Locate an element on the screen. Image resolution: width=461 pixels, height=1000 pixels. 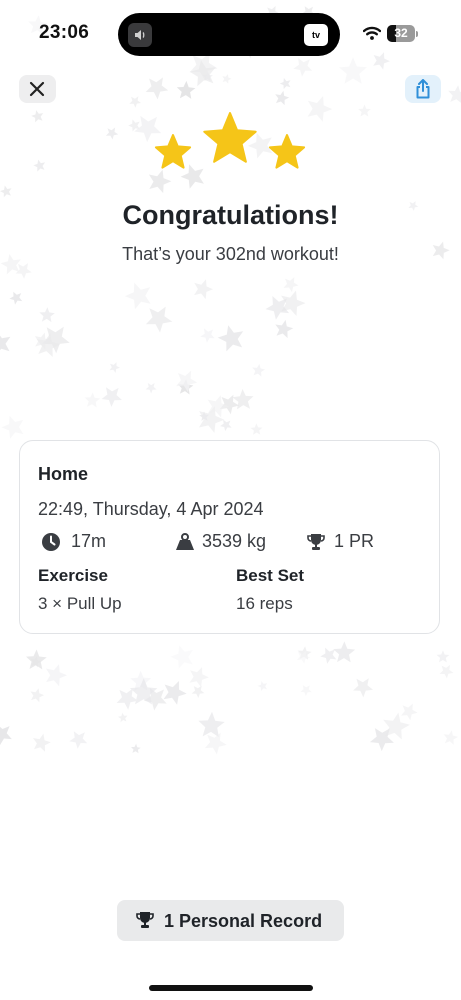
home-indicator is located at coordinates (231, 988).